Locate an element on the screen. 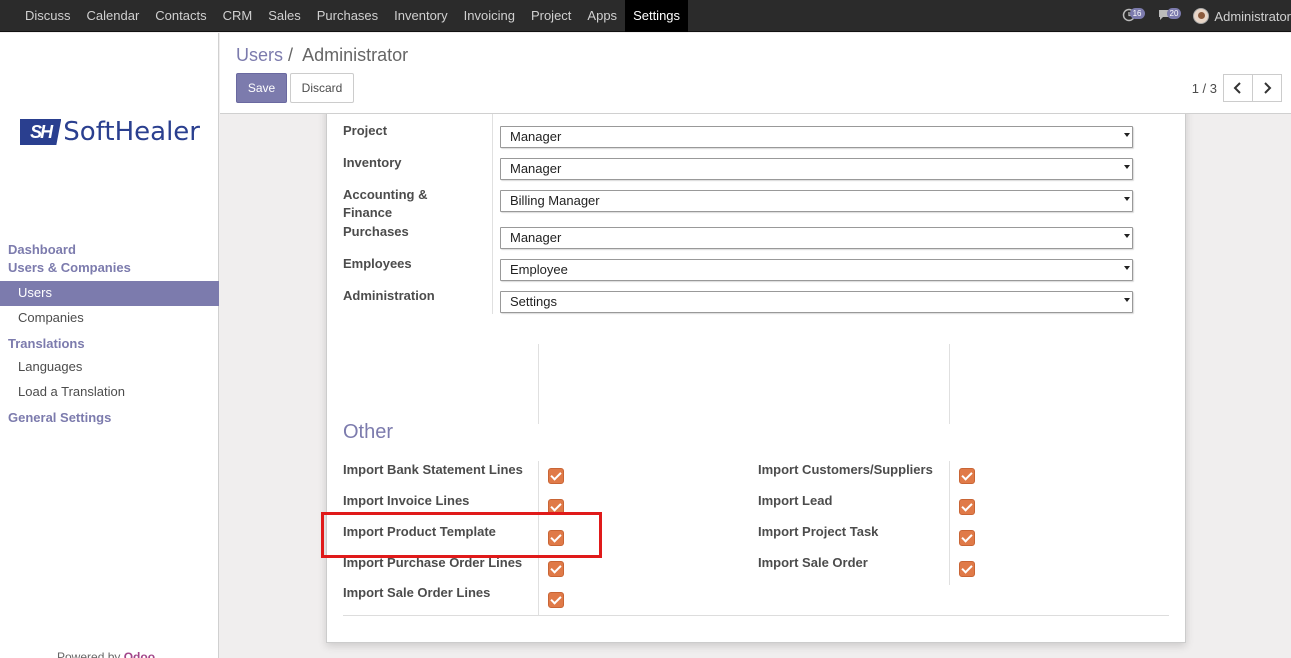 The width and height of the screenshot is (1291, 658). field-label-project: Project is located at coordinates (365, 130).